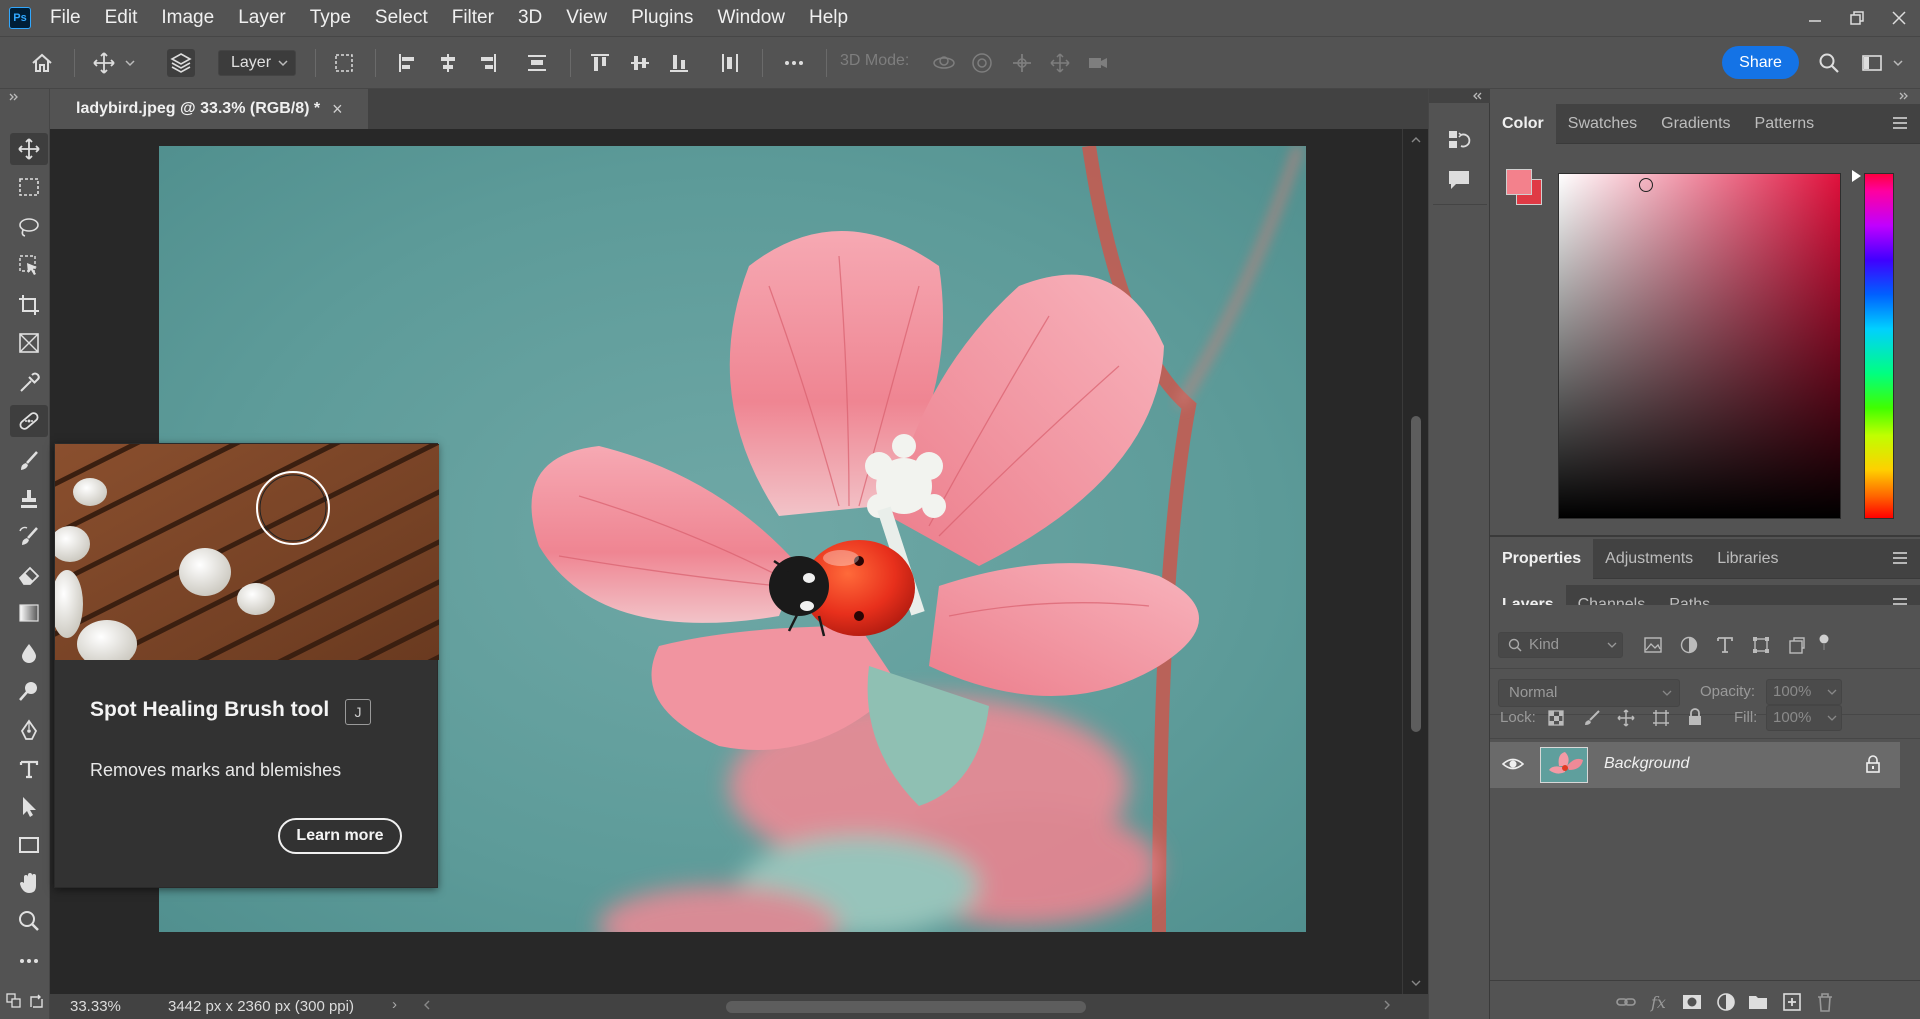 The width and height of the screenshot is (1920, 1019). I want to click on lock-all-icon, so click(1695, 717).